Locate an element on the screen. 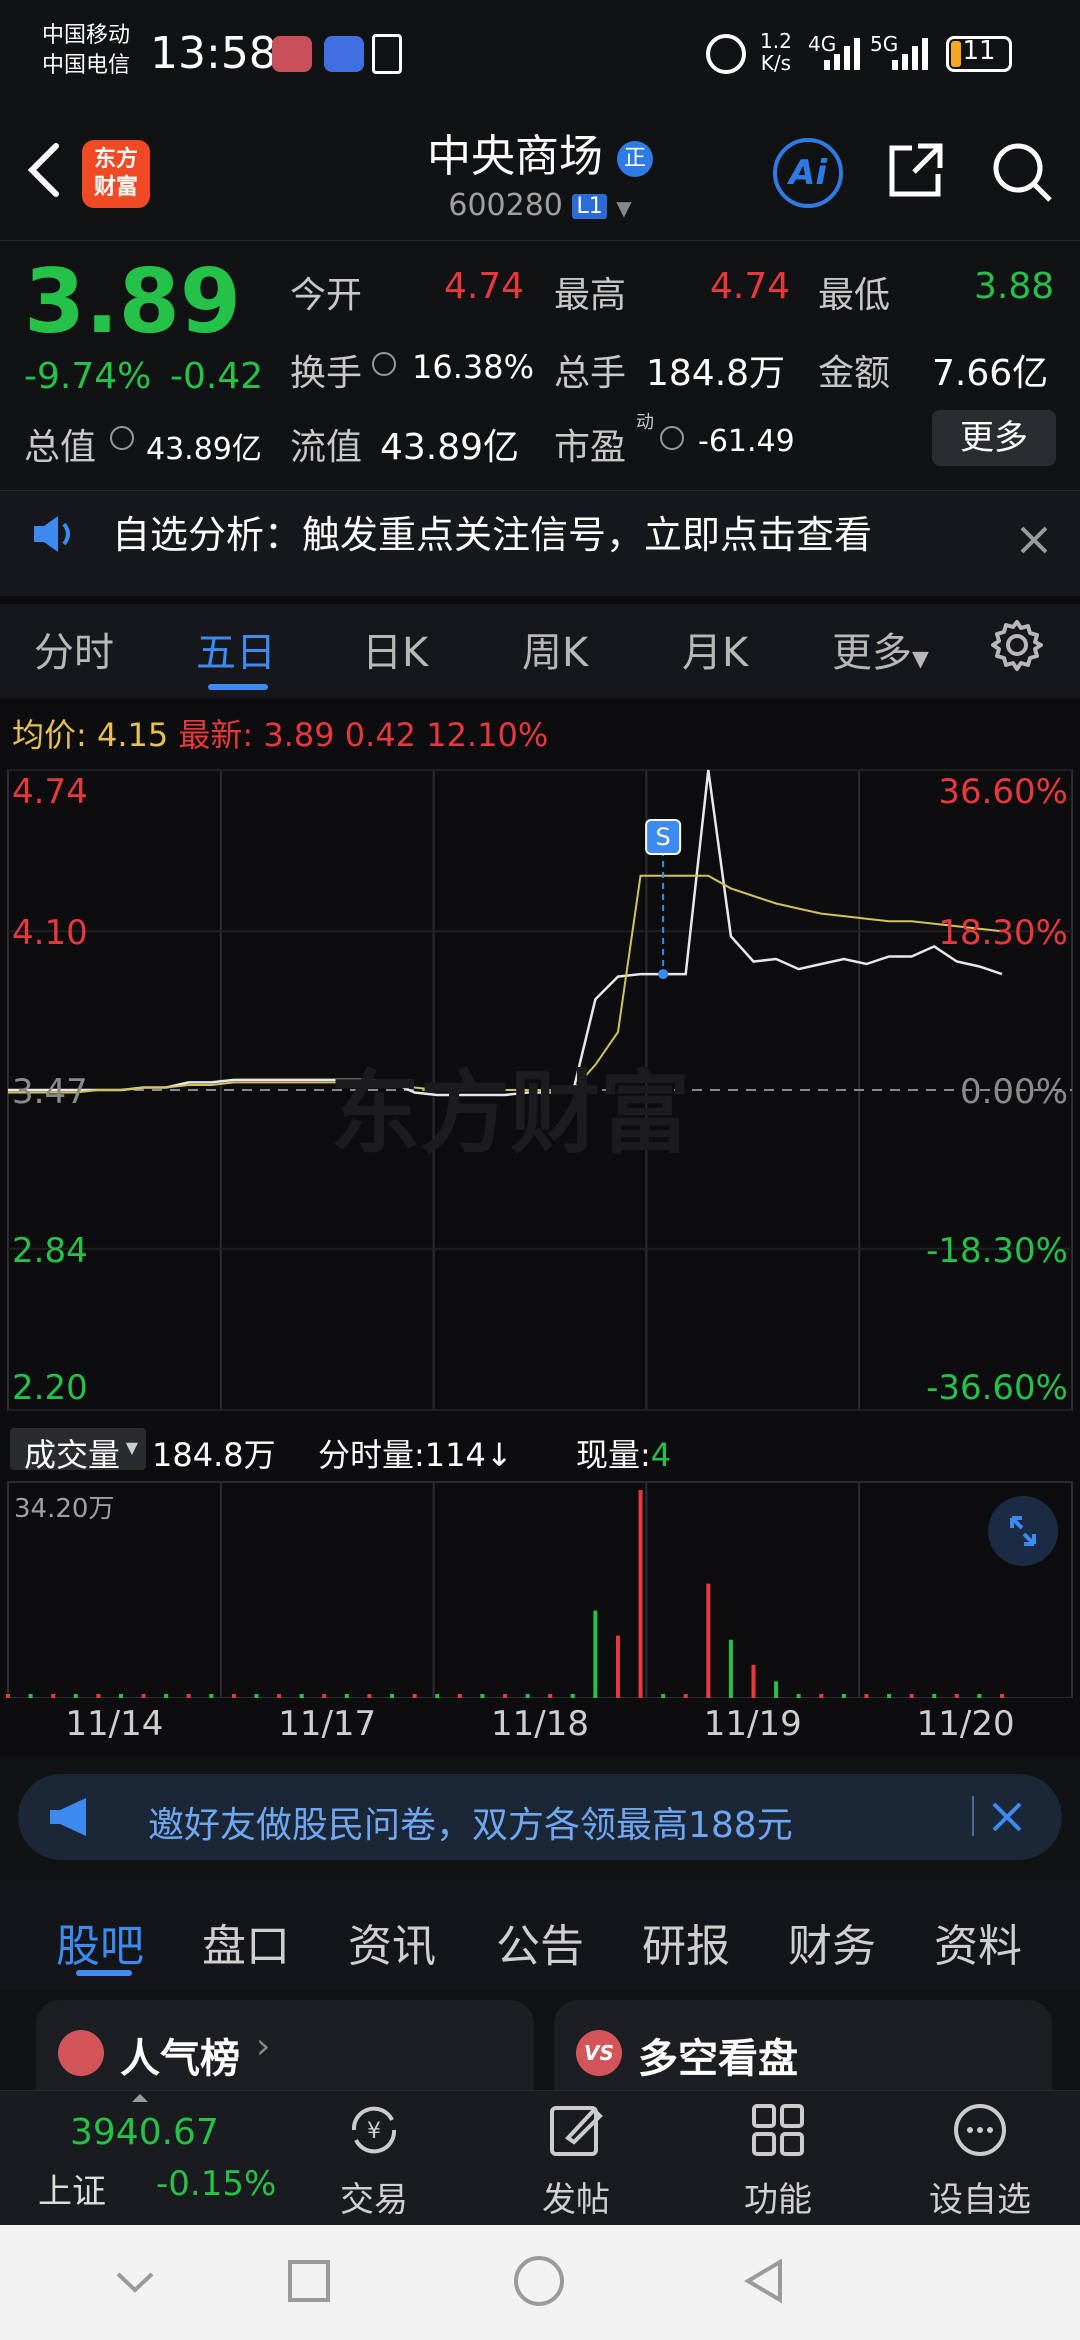 The width and height of the screenshot is (1080, 2340). net-speed-unit: K/s is located at coordinates (776, 63).